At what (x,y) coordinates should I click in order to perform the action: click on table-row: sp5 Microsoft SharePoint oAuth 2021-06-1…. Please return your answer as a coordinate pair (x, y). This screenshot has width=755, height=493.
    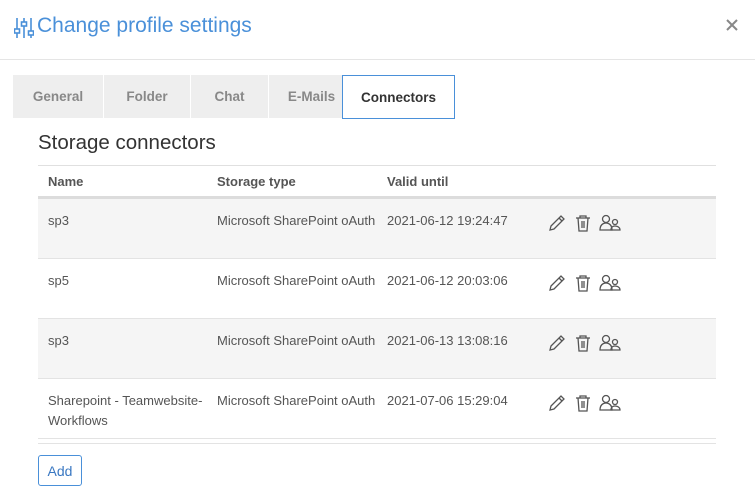
    Looking at the image, I should click on (377, 289).